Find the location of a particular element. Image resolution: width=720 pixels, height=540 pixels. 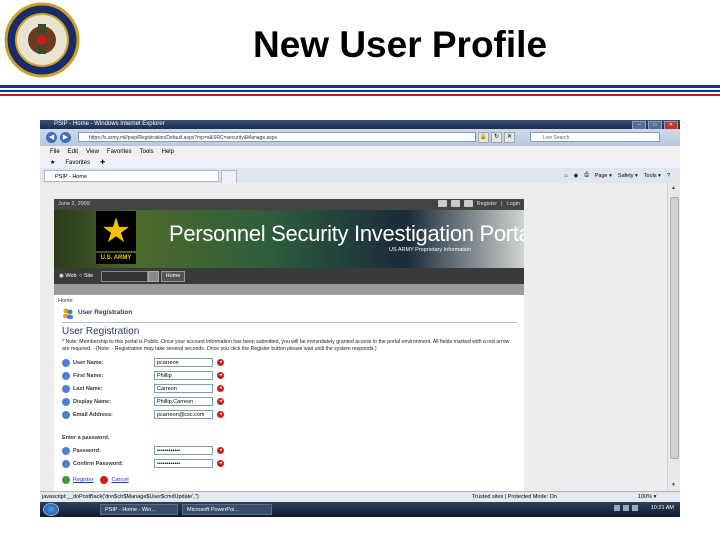

breadcrumb: Home is located at coordinates (65, 301).